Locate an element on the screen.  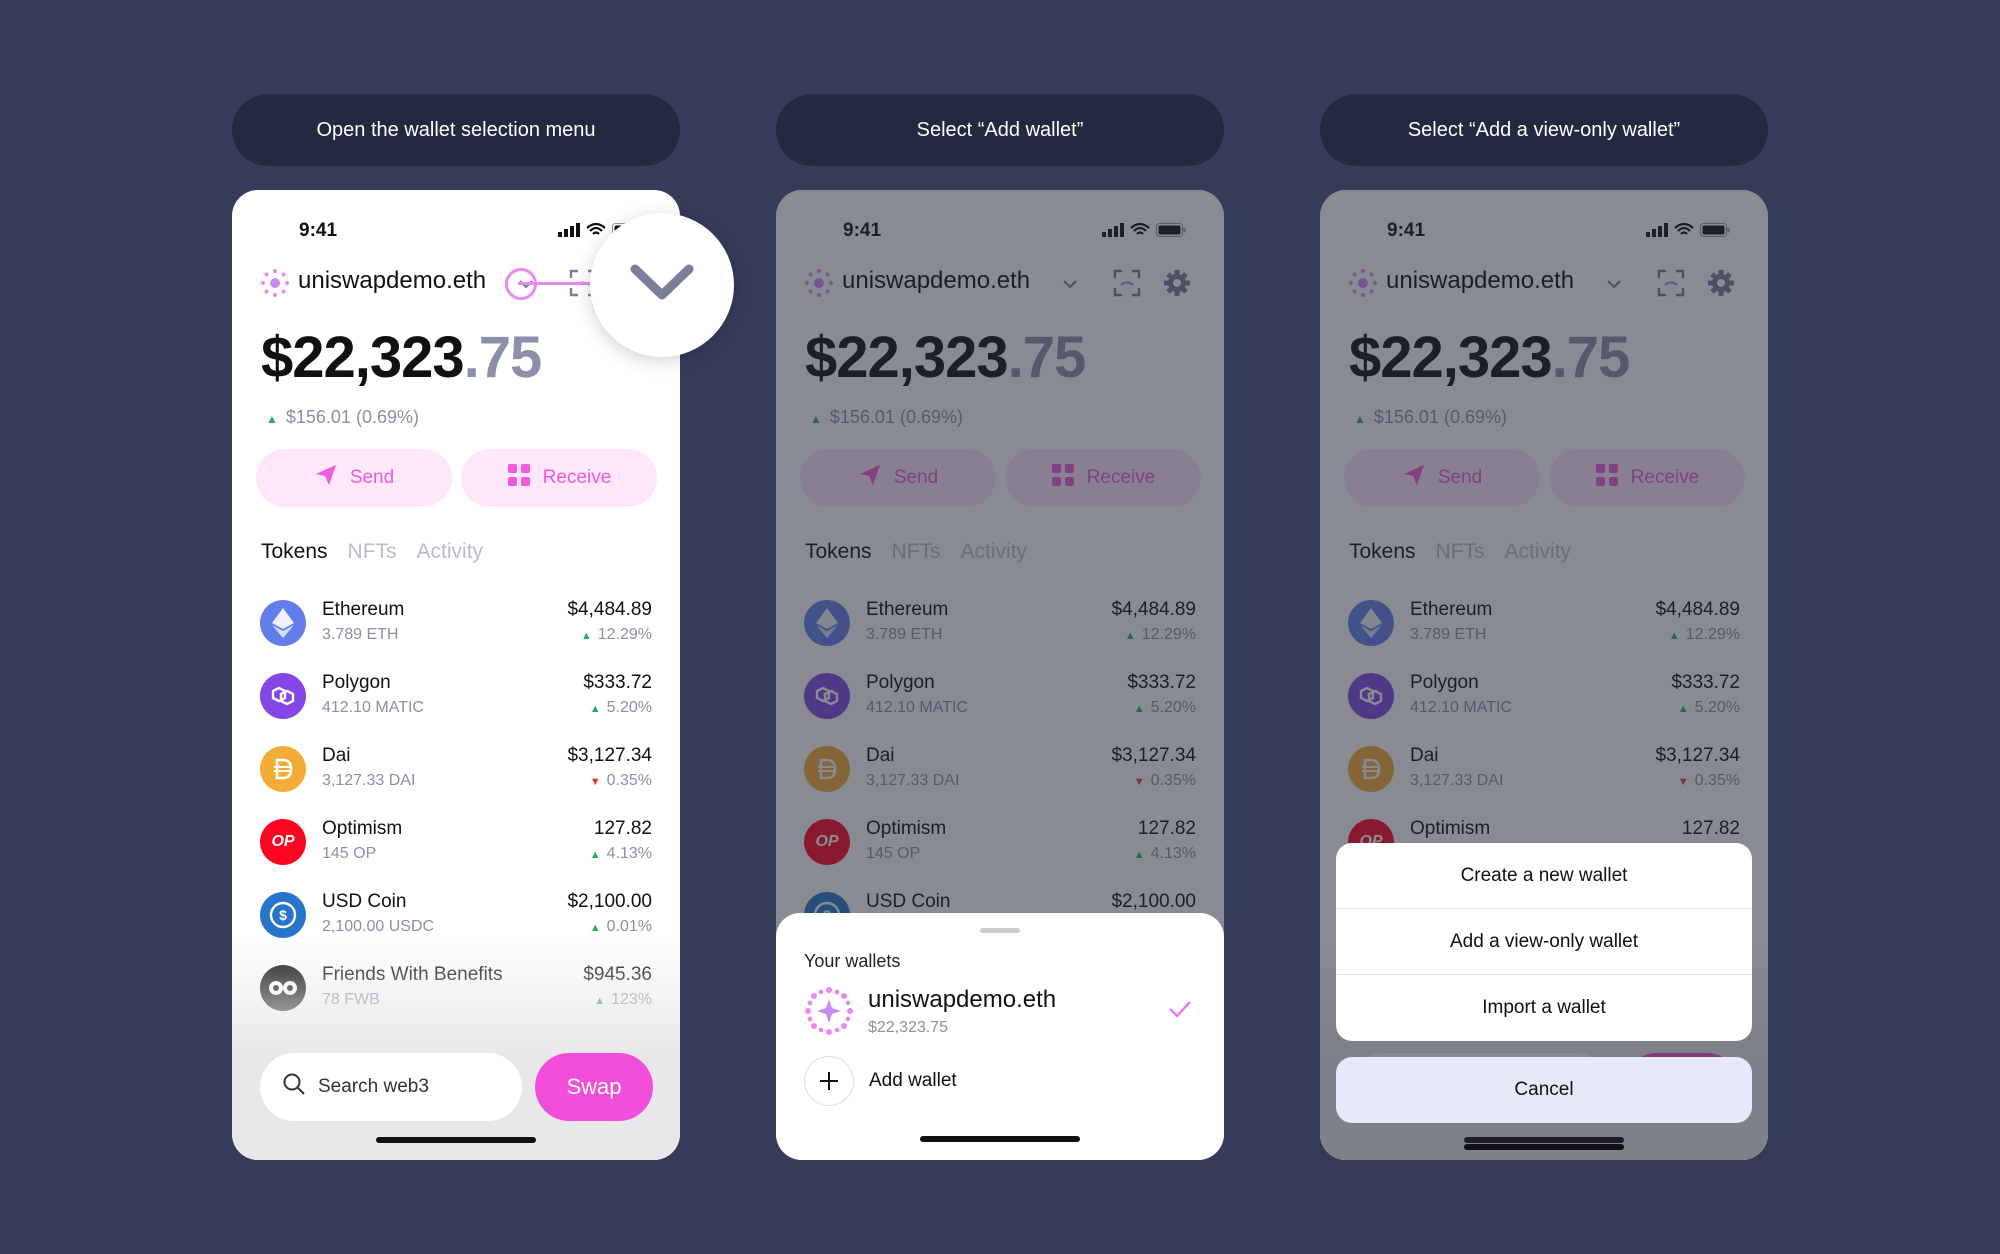
balance-delta: ▲ $156.01 (0.69%) is located at coordinates (342, 417).